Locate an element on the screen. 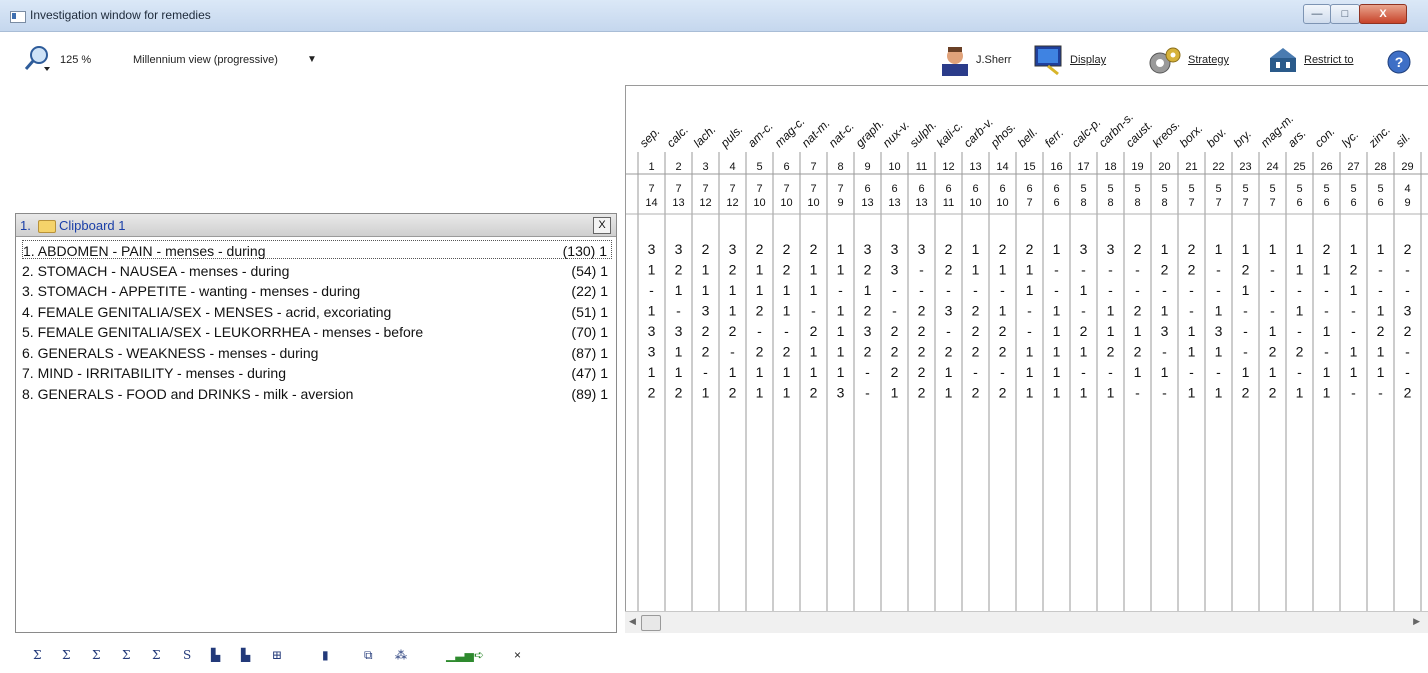 This screenshot has width=1428, height=673. remedy-name: lyc. is located at coordinates (1350, 138).